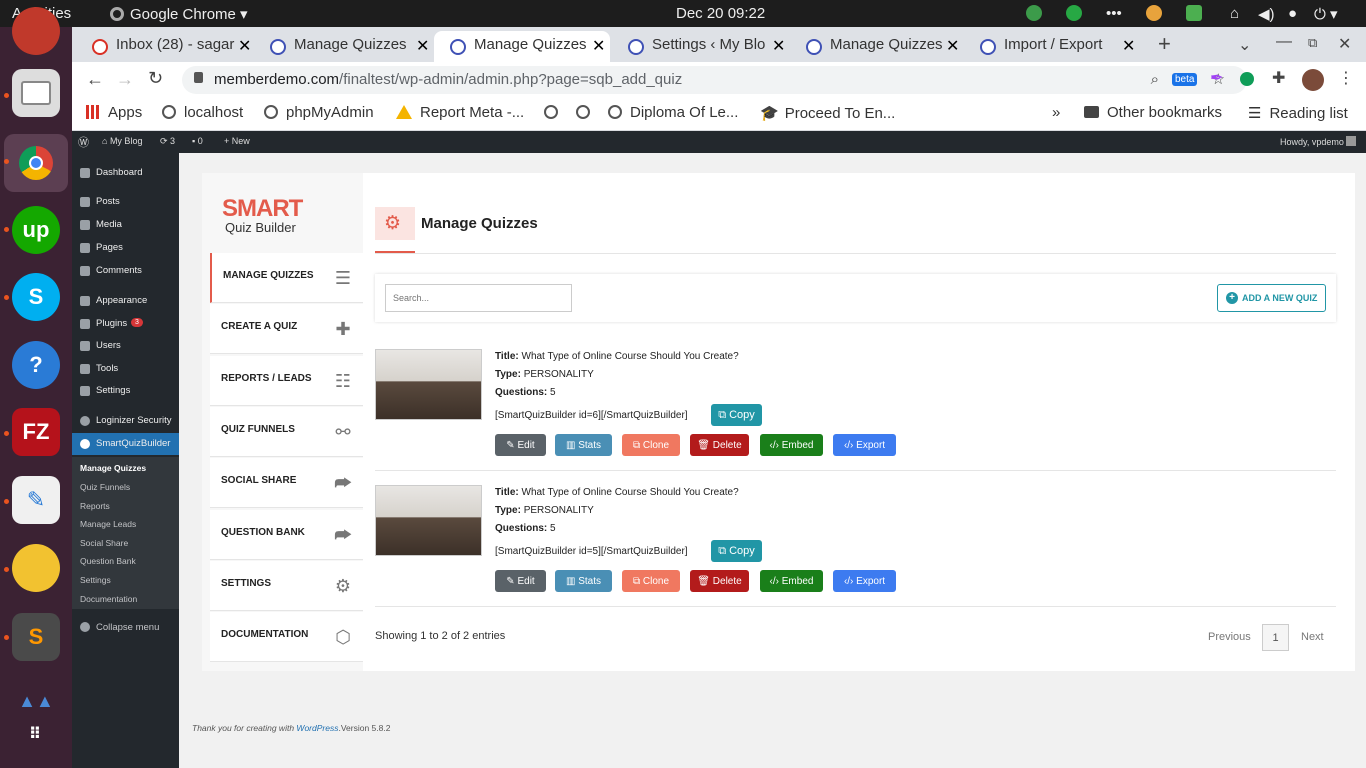  I want to click on nav-settings: SETTINGS ⚙, so click(286, 586).